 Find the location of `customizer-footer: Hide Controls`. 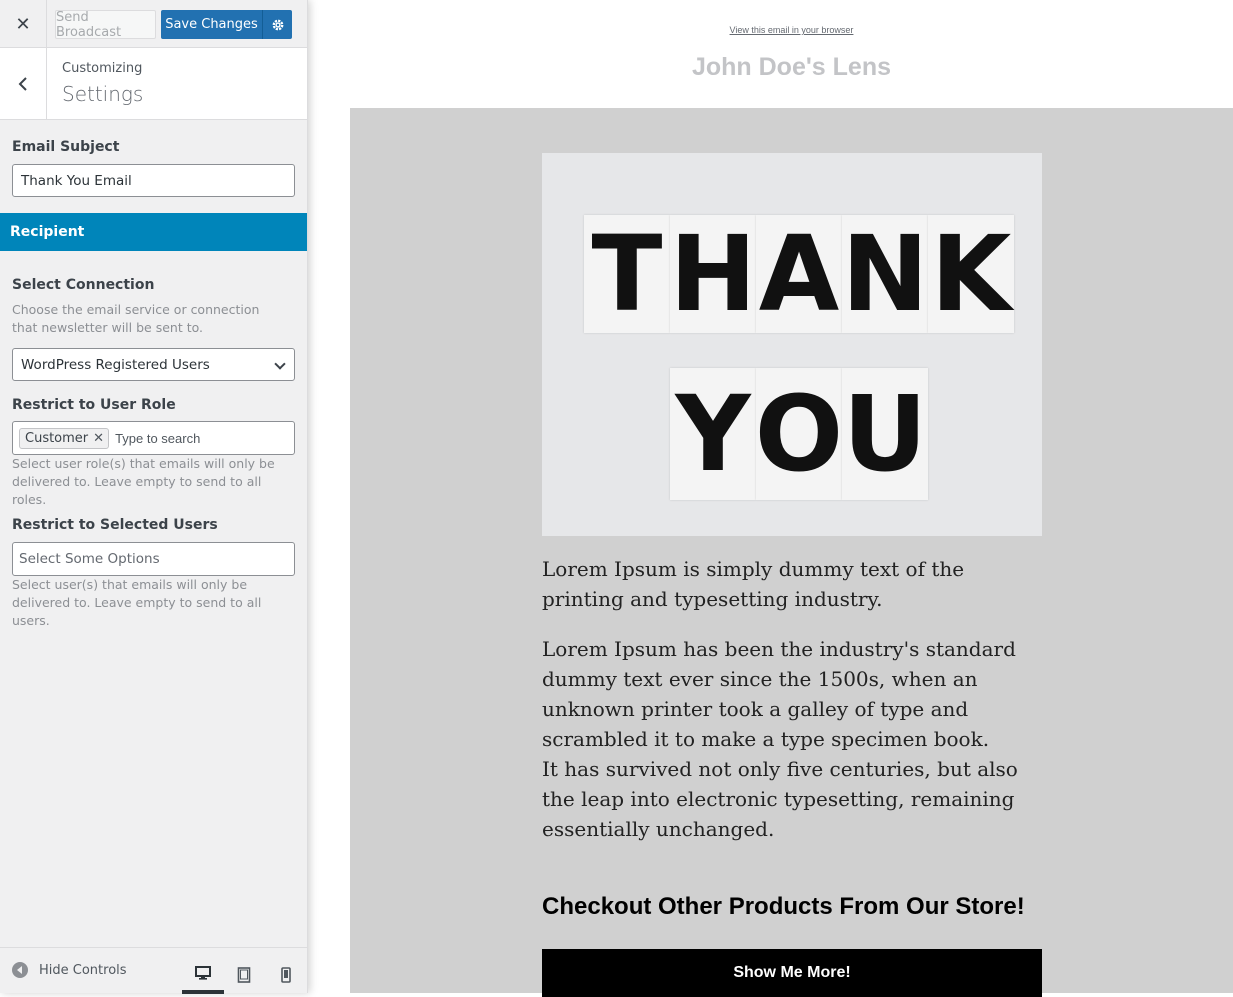

customizer-footer: Hide Controls is located at coordinates (153, 970).